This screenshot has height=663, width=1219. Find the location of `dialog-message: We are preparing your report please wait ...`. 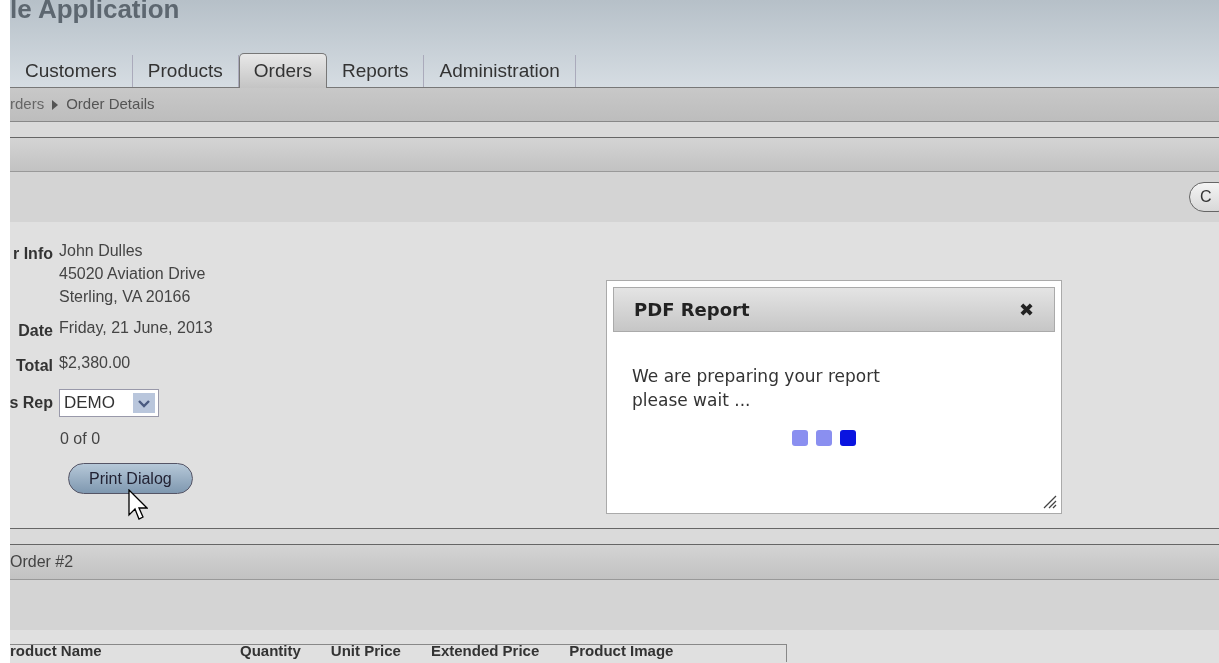

dialog-message: We are preparing your report please wait ... is located at coordinates (756, 388).